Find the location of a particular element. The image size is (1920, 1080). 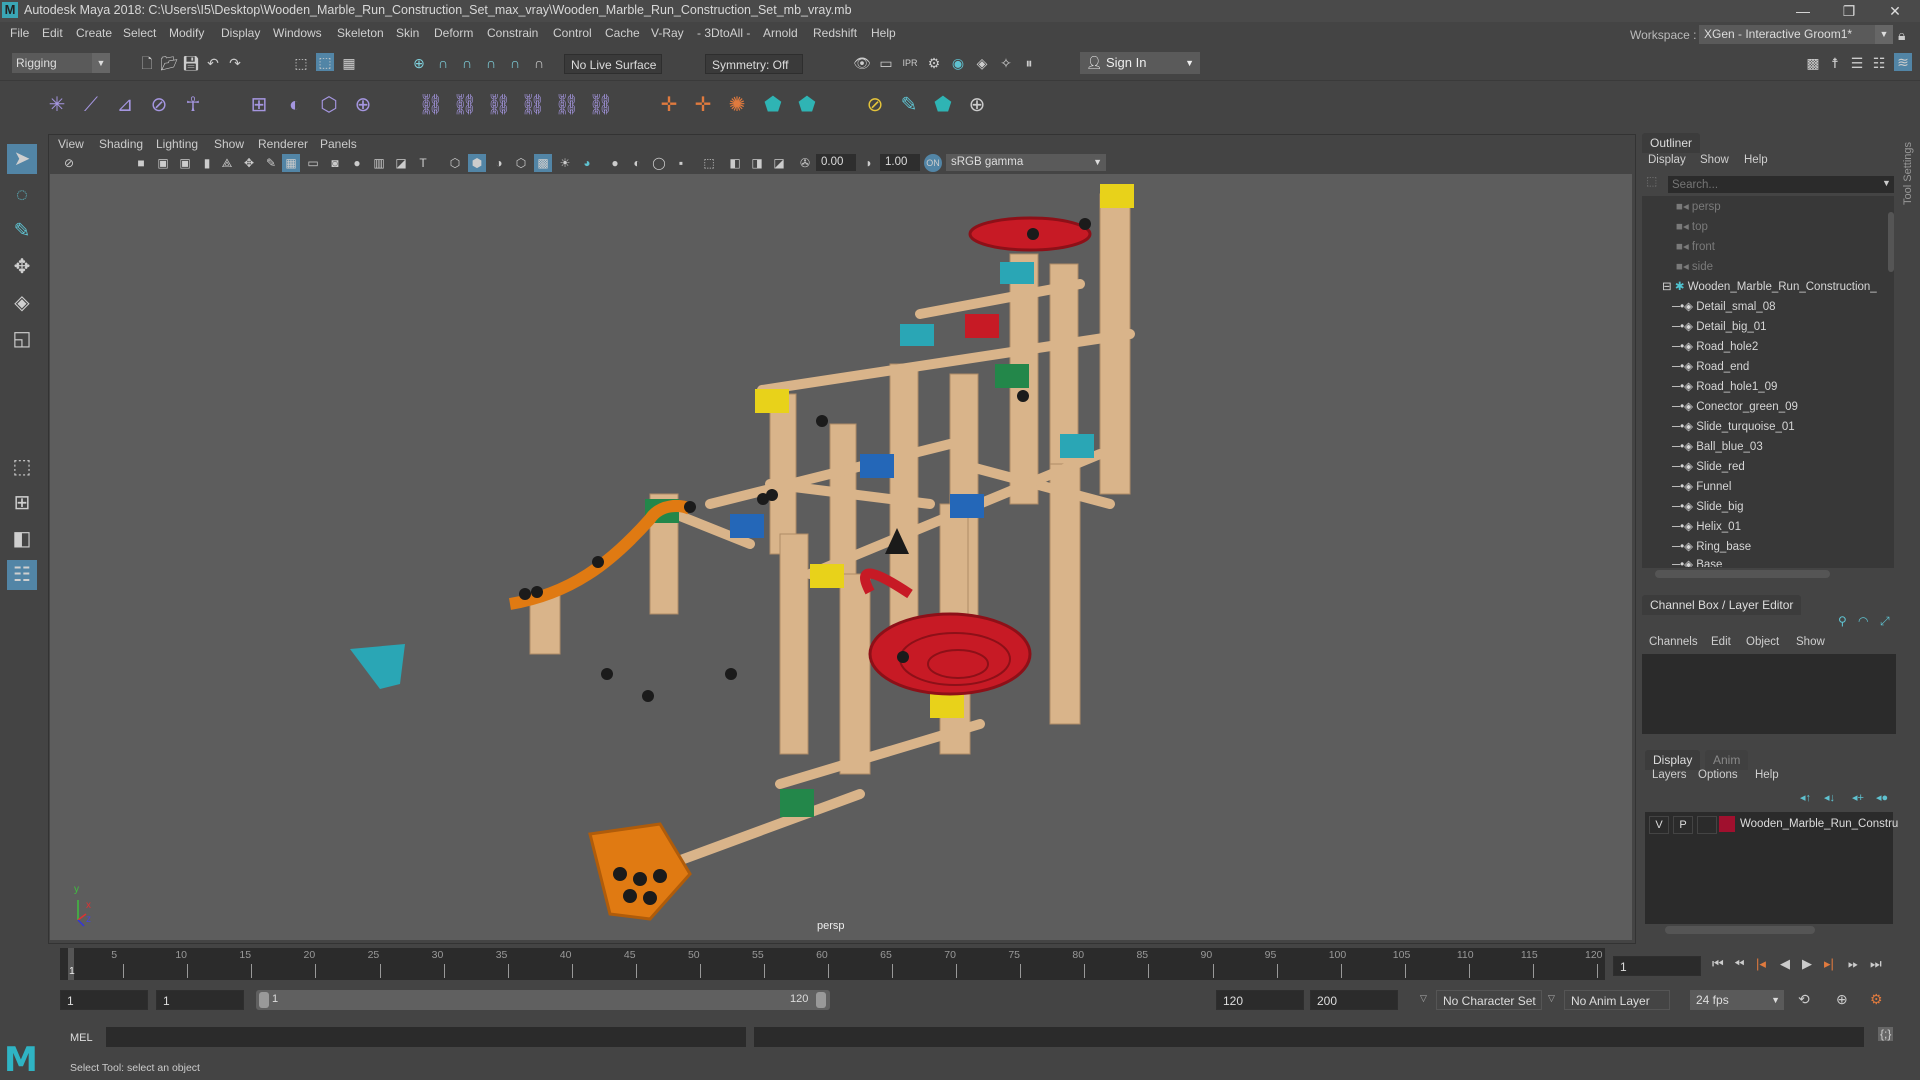

manipulator-icon: ⚲ is located at coordinates (1842, 621).